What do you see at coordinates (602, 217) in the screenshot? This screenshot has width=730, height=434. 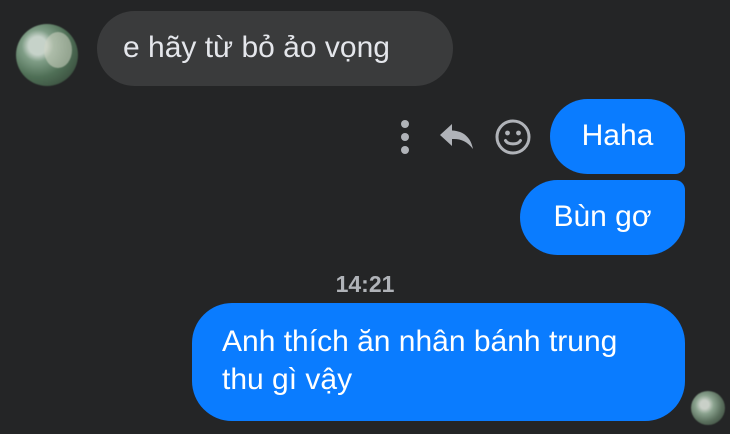 I see `outgoing-message-bubble: Bùn gơ` at bounding box center [602, 217].